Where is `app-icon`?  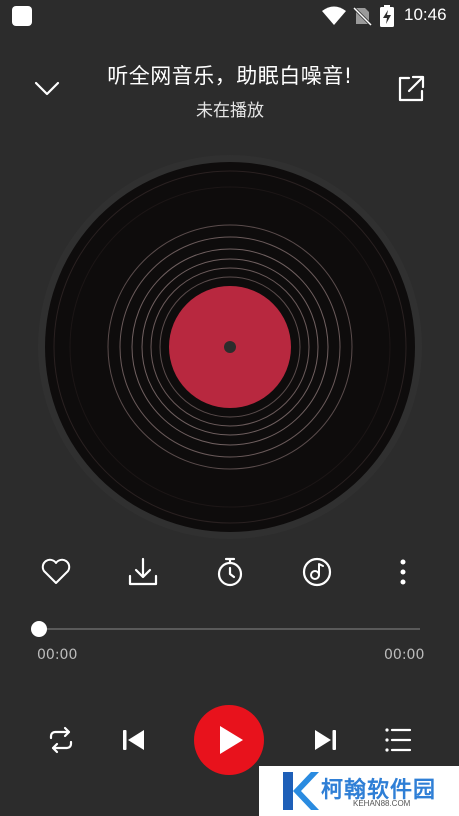 app-icon is located at coordinates (22, 16).